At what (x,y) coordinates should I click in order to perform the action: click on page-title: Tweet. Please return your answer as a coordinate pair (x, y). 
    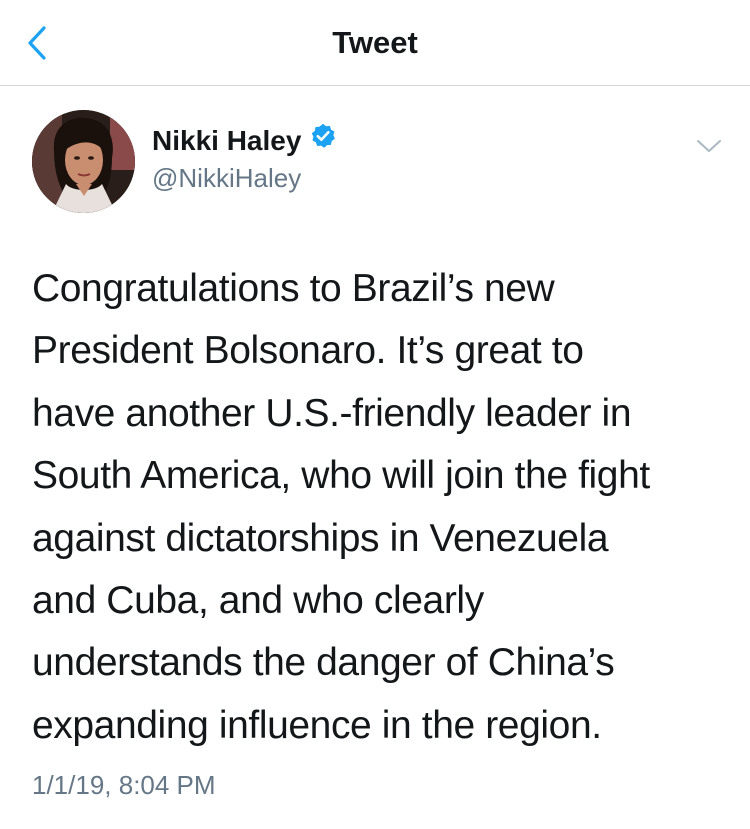
    Looking at the image, I should click on (375, 42).